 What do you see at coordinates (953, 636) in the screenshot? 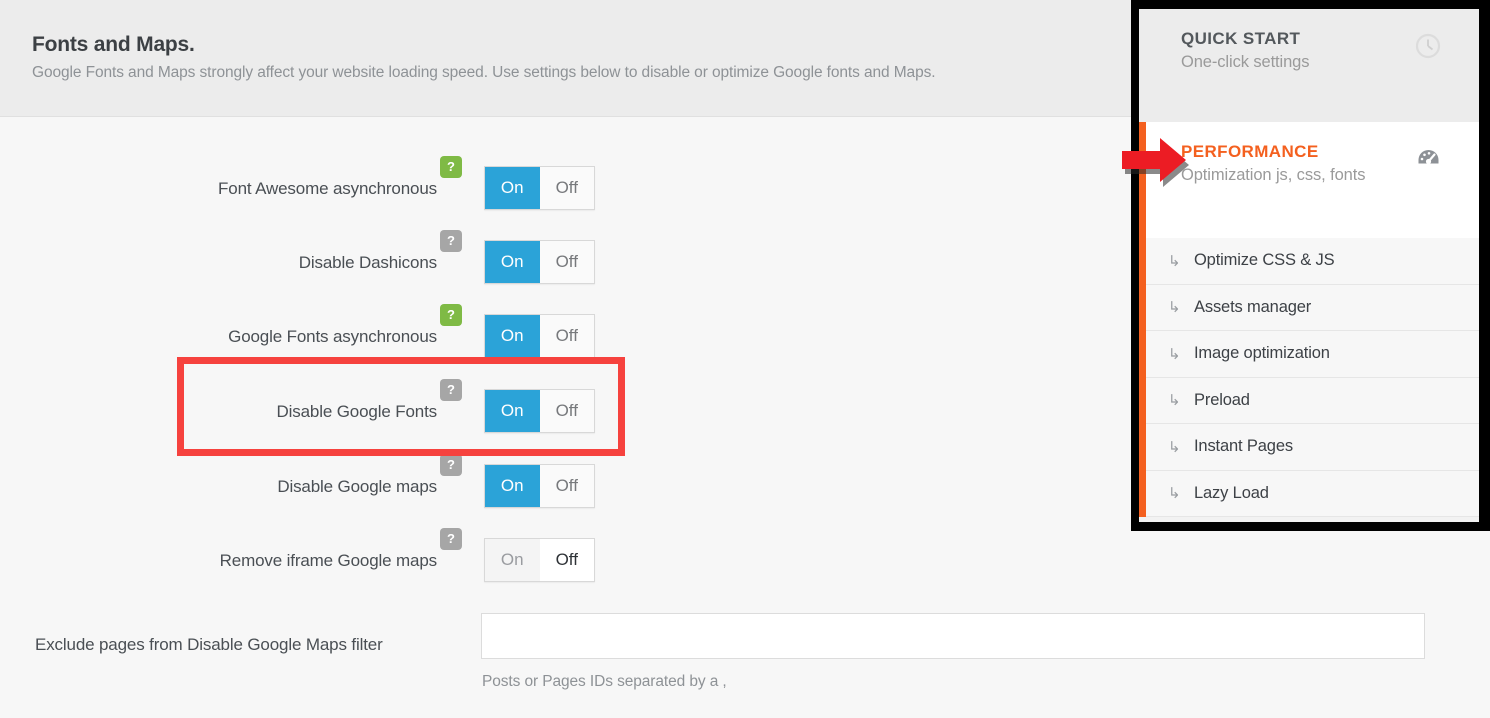
I see `exclude-pages-input` at bounding box center [953, 636].